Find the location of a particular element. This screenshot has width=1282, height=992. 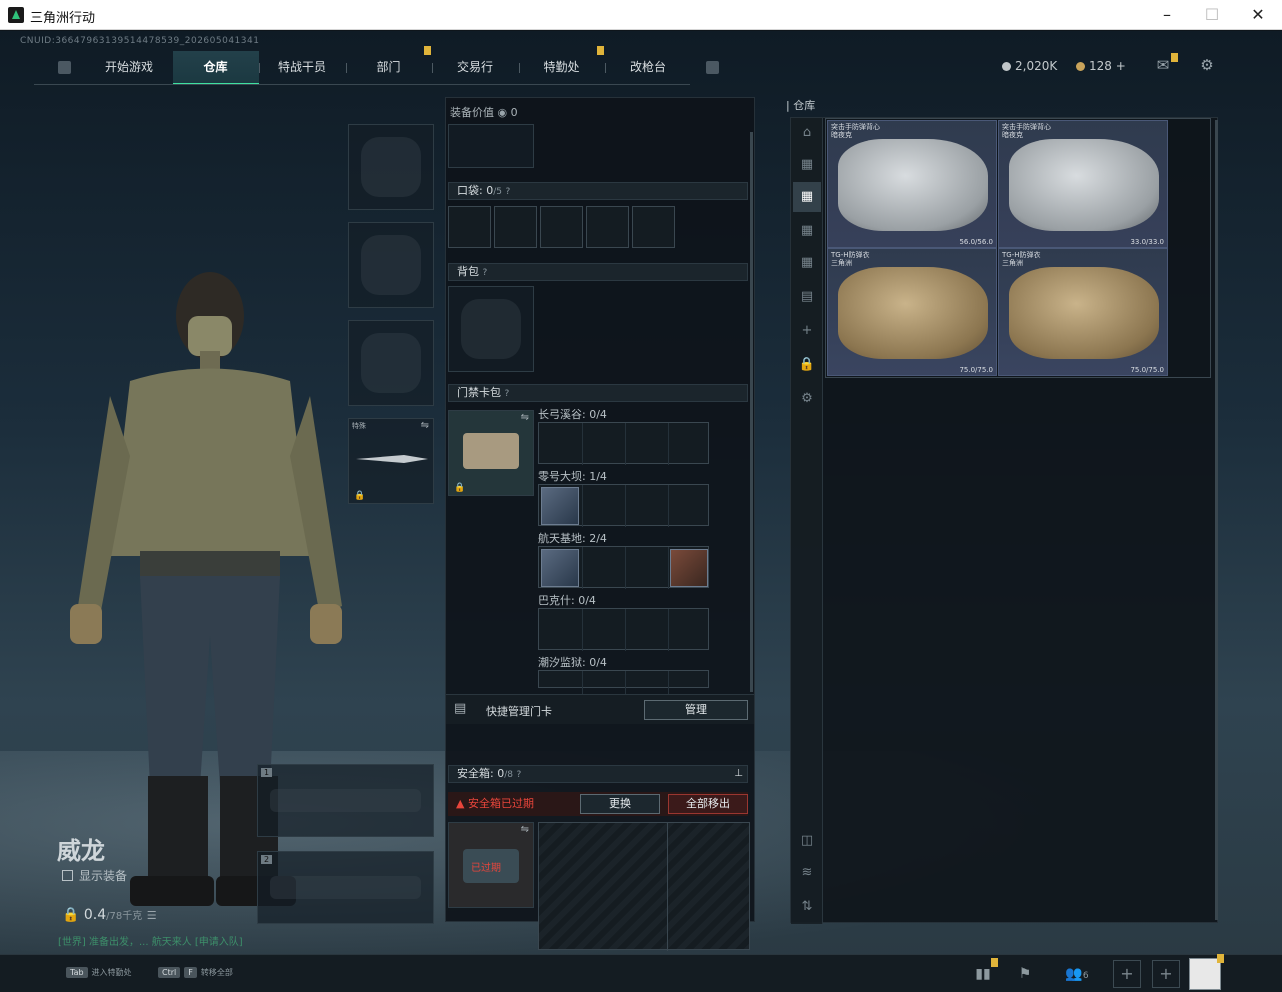

tab-3: 部门 is located at coordinates (389, 68).